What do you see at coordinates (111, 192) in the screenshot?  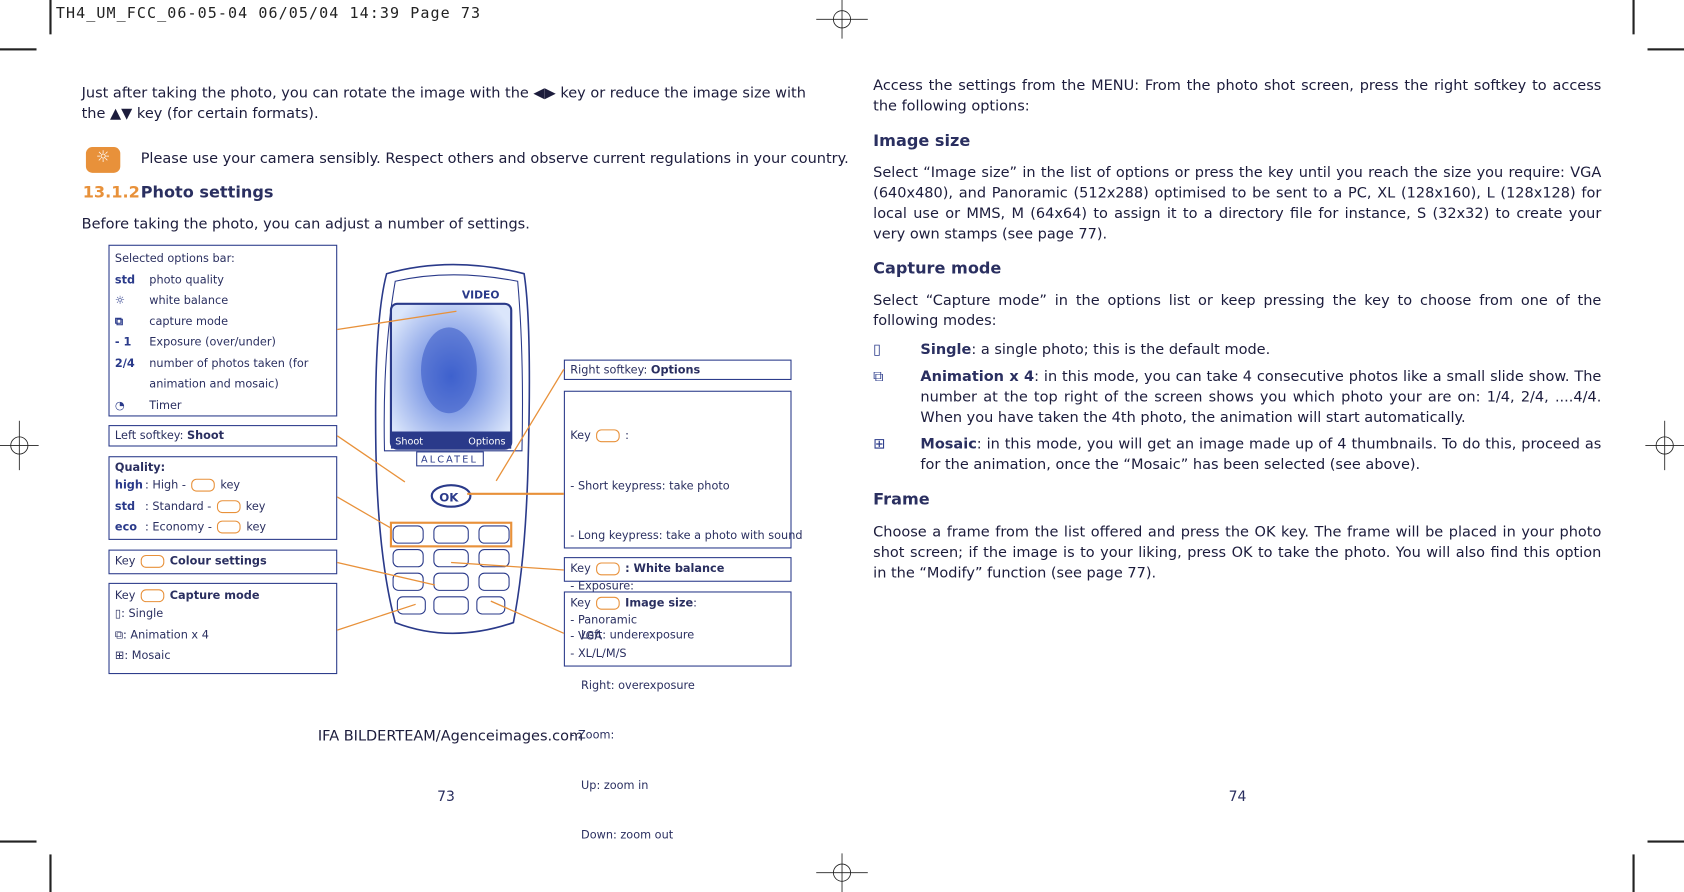 I see `section-number: 13.1.2` at bounding box center [111, 192].